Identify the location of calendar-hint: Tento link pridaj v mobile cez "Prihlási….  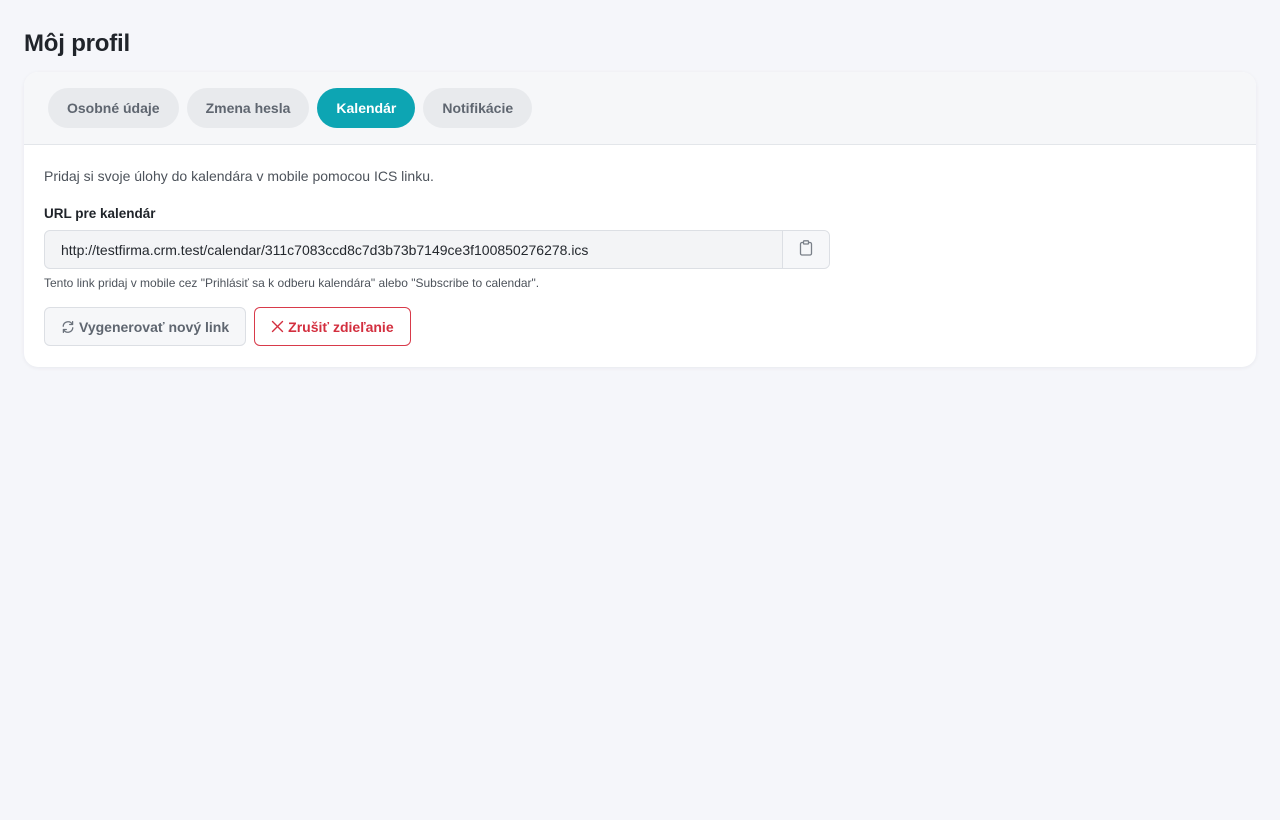
(292, 283).